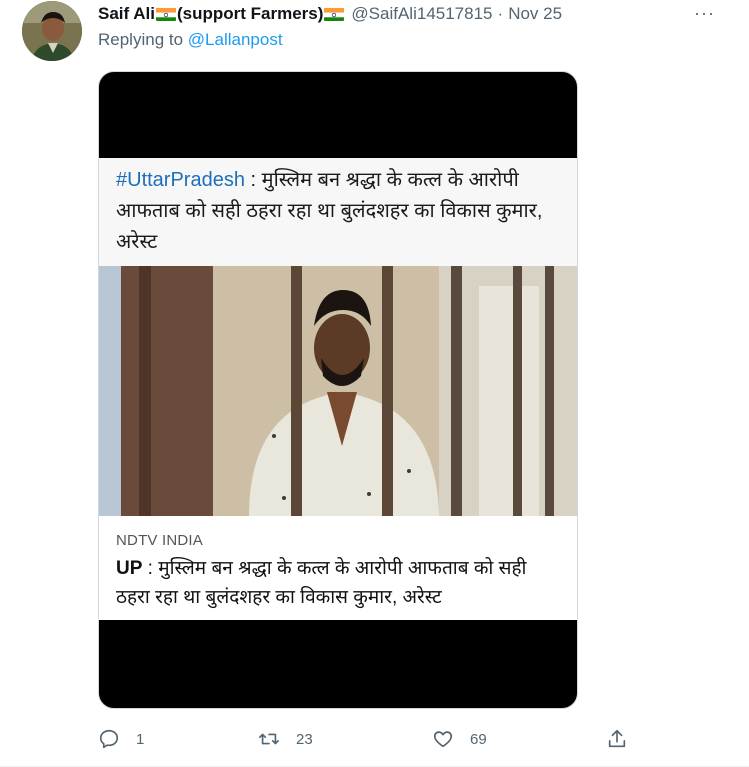 The height and width of the screenshot is (767, 749). I want to click on news-source: NDTV INDIA, so click(160, 540).